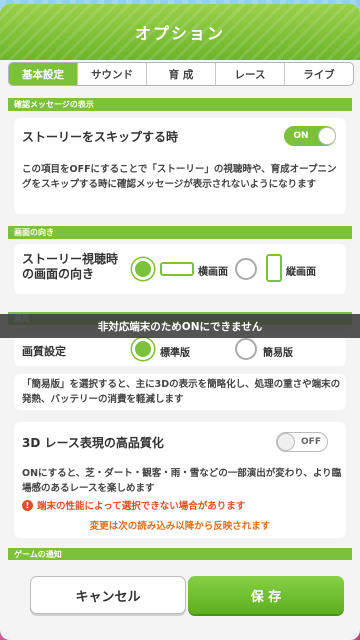  What do you see at coordinates (250, 74) in the screenshot?
I see `tab-race: レース` at bounding box center [250, 74].